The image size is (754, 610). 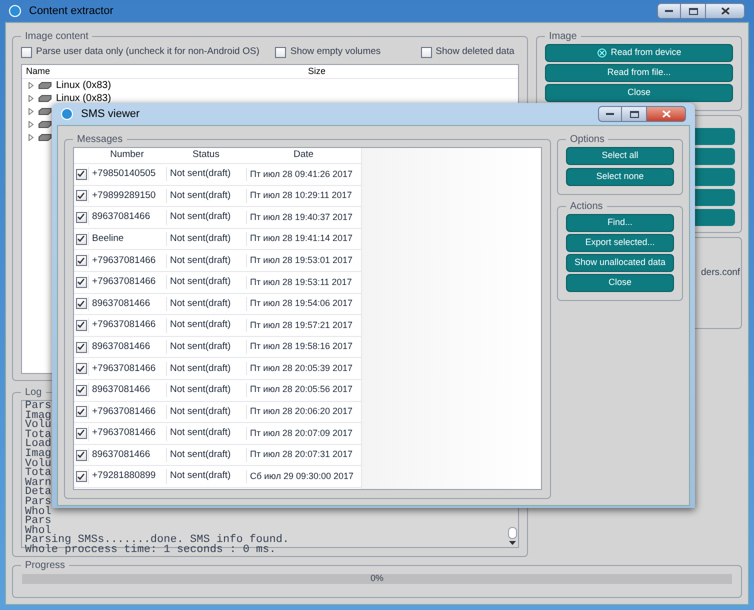 What do you see at coordinates (512, 533) in the screenshot?
I see `scroll-thumb` at bounding box center [512, 533].